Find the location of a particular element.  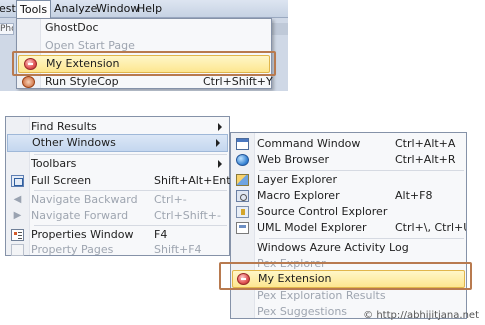

menu-item-navigate-forward: ▶ Navigate Forward Ctrl+Shift+- is located at coordinates (117, 216).